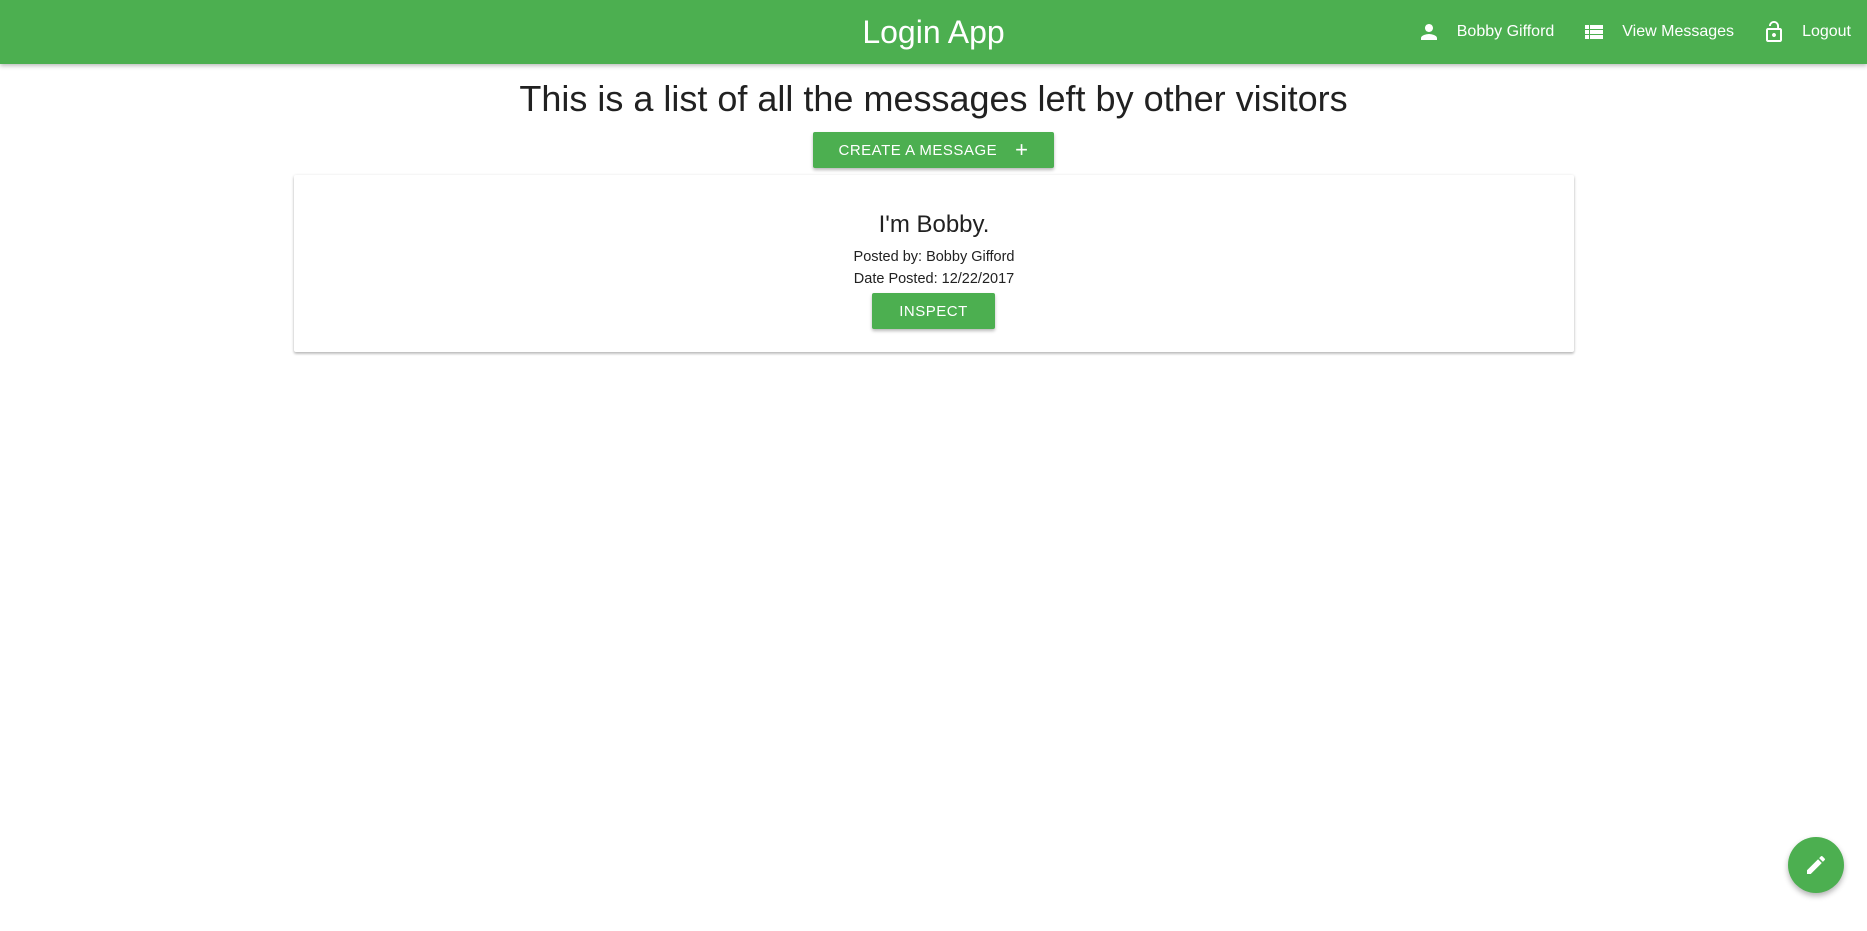 The height and width of the screenshot is (931, 1867). I want to click on pencil-icon, so click(1816, 864).